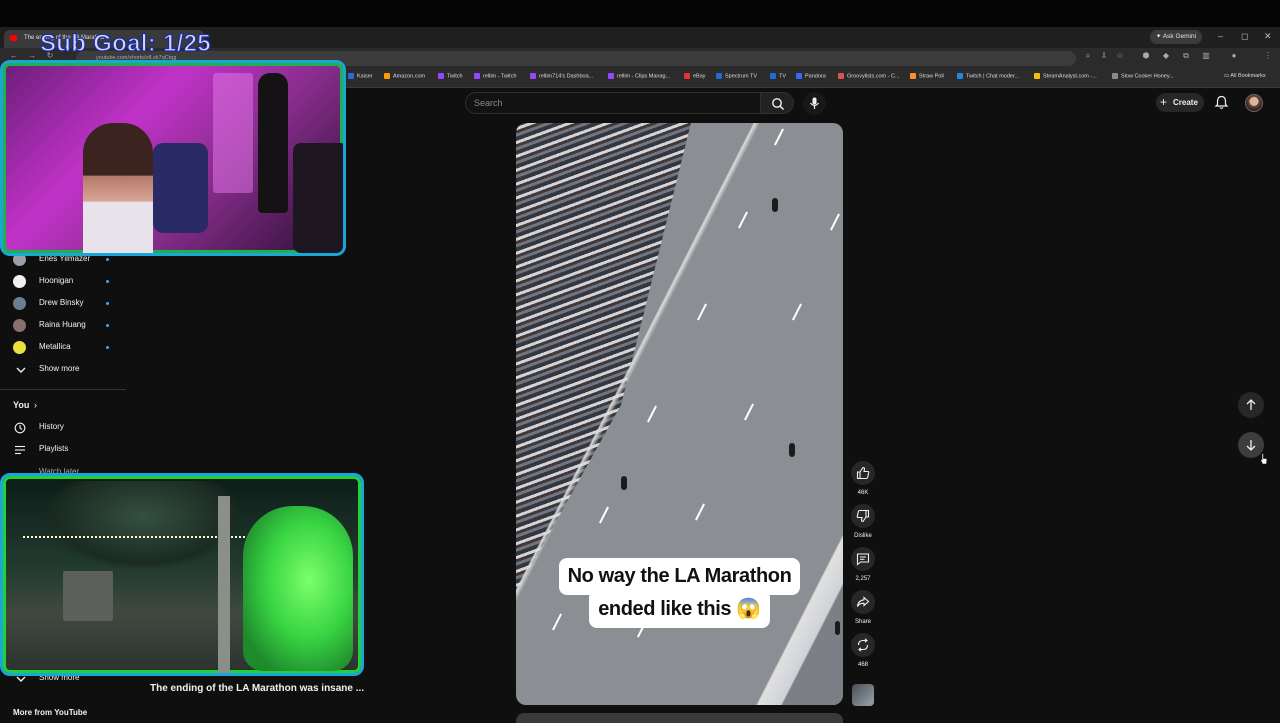 The image size is (1280, 723). Describe the element at coordinates (50, 712) in the screenshot. I see `more-from-youtube-heading: More from YouTube` at that location.